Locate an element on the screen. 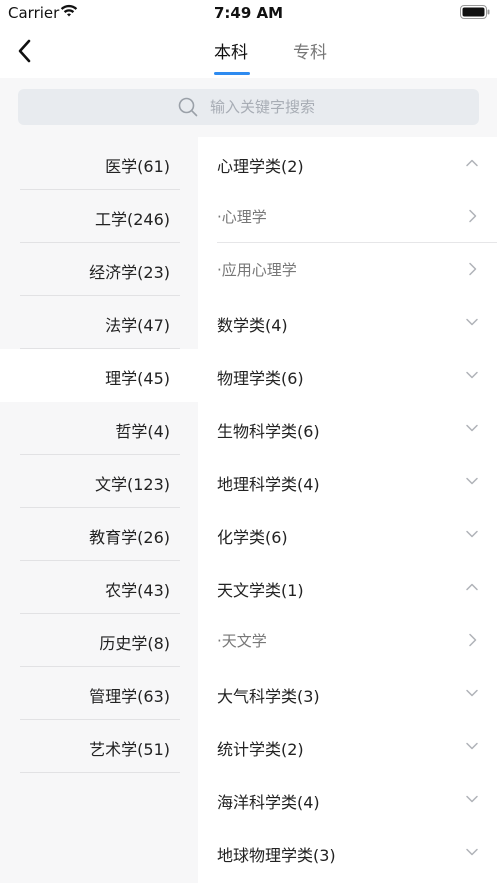 This screenshot has width=497, height=883. list-item-label: 统计学类(2) is located at coordinates (260, 749).